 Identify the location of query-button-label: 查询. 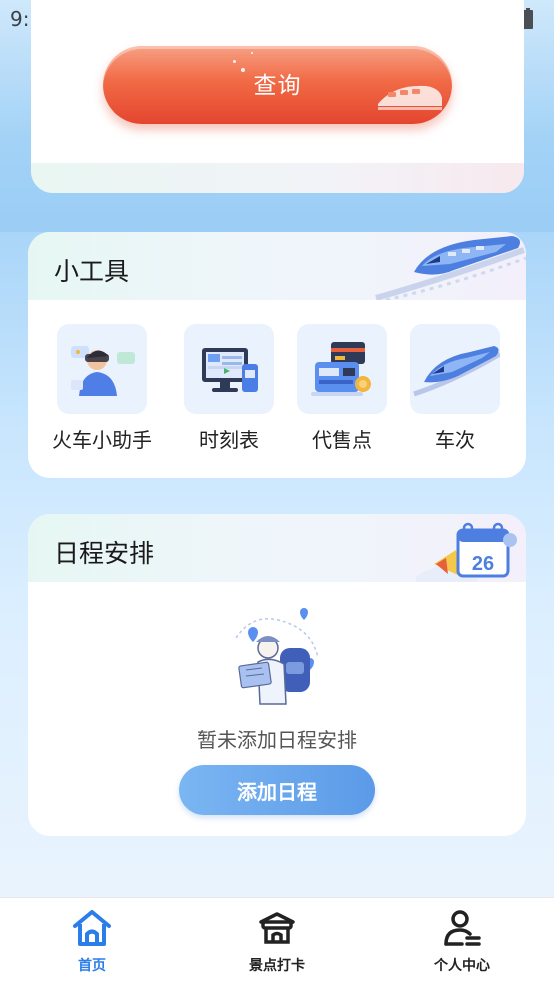
(277, 85).